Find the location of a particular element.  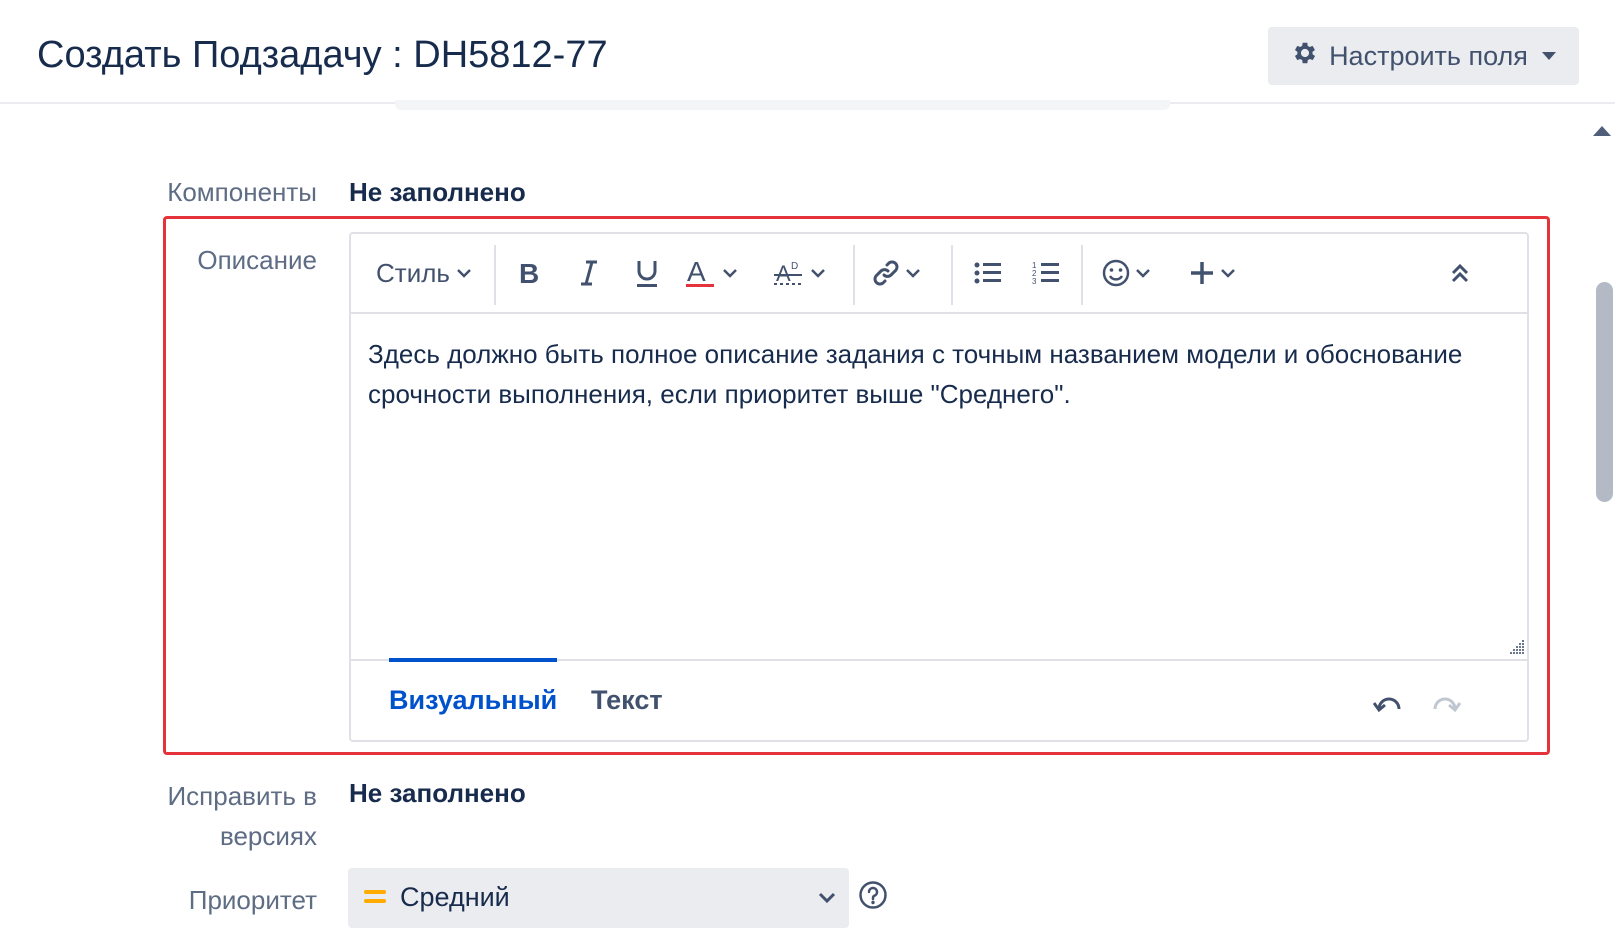

italic-button is located at coordinates (589, 273).